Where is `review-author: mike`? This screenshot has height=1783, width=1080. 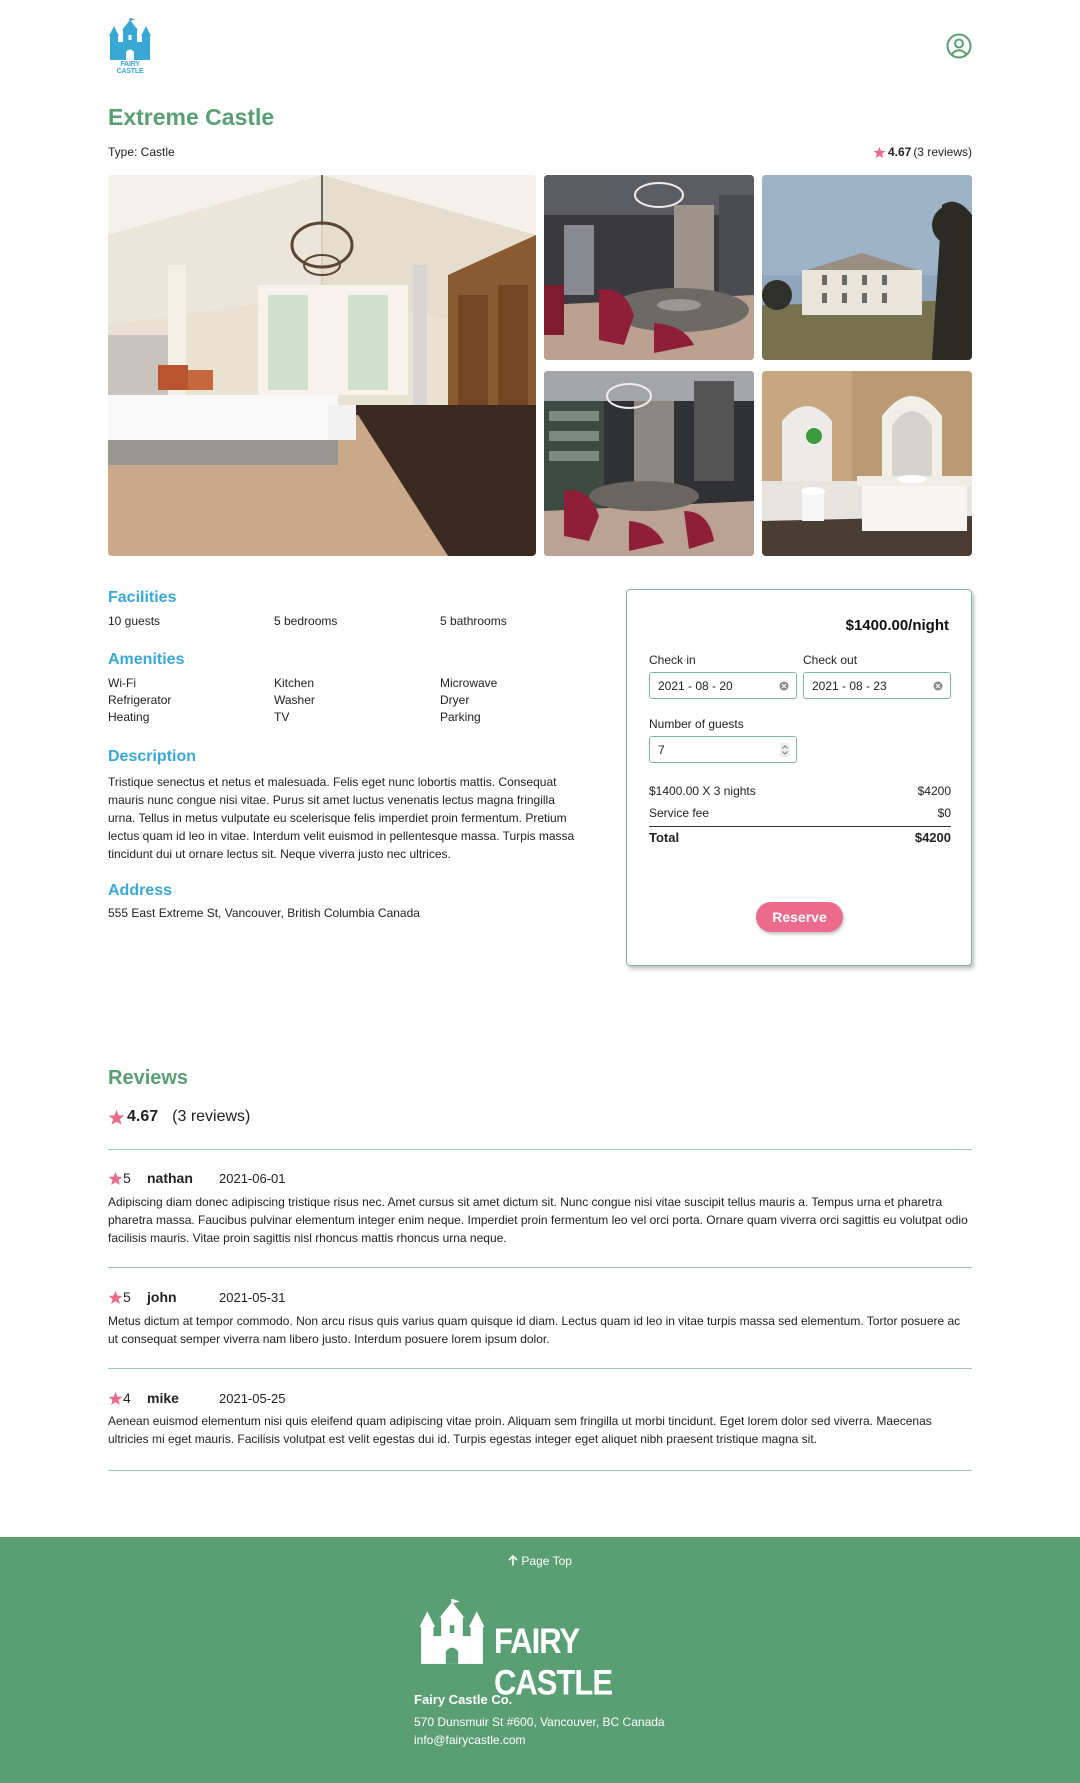
review-author: mike is located at coordinates (163, 1398).